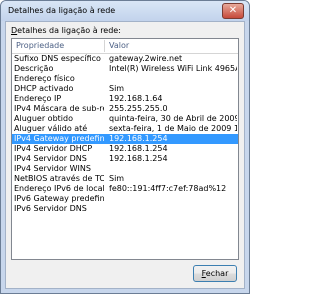 This screenshot has height=294, width=320. Describe the element at coordinates (50, 158) in the screenshot. I see `row-property: IPv4 Servidor DNS` at that location.